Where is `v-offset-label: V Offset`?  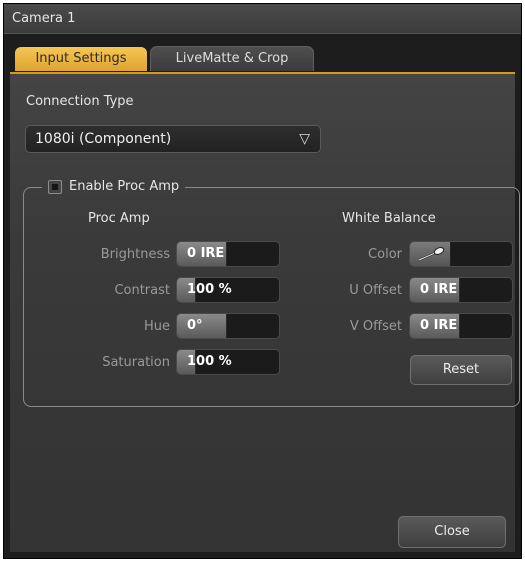
v-offset-label: V Offset is located at coordinates (375, 326).